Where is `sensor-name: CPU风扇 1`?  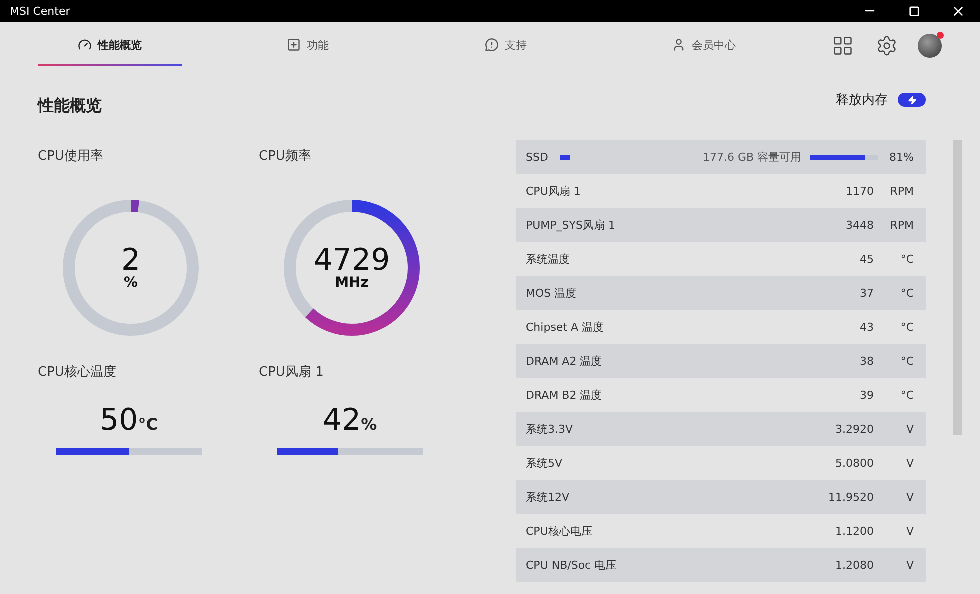
sensor-name: CPU风扇 1 is located at coordinates (554, 191).